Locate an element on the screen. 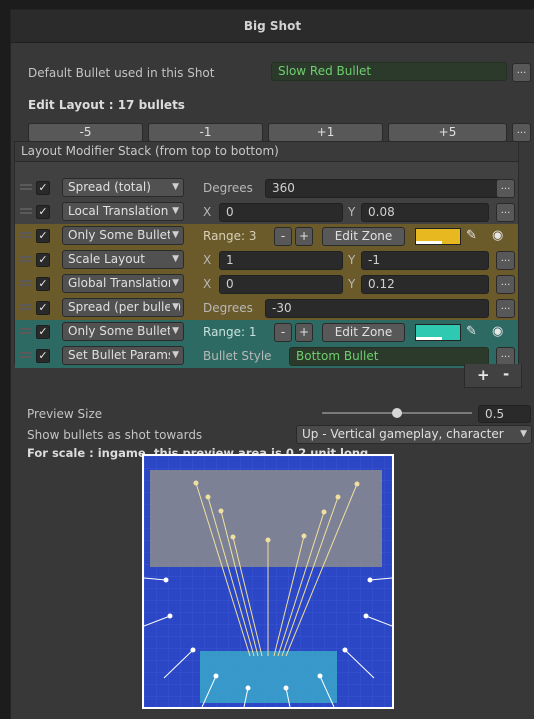 This screenshot has width=534, height=719. shot-direction-dropdown: Up - Vertical gameplay, character ▼ is located at coordinates (414, 434).